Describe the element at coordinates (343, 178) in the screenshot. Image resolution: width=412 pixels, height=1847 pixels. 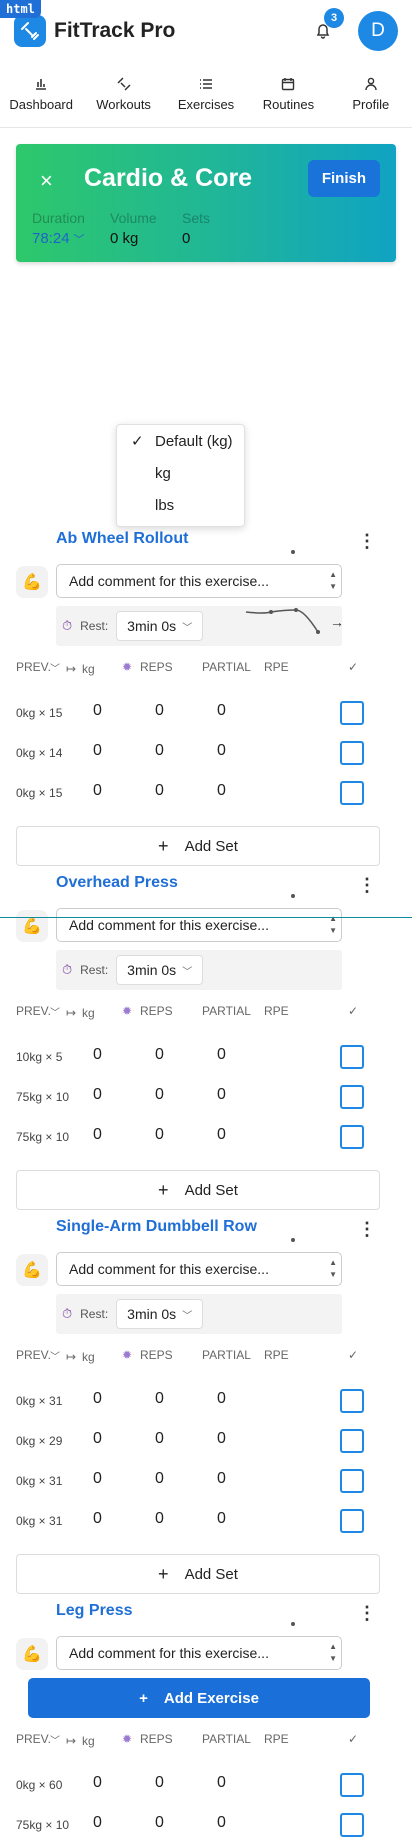
I see `finish-button: Finish` at that location.